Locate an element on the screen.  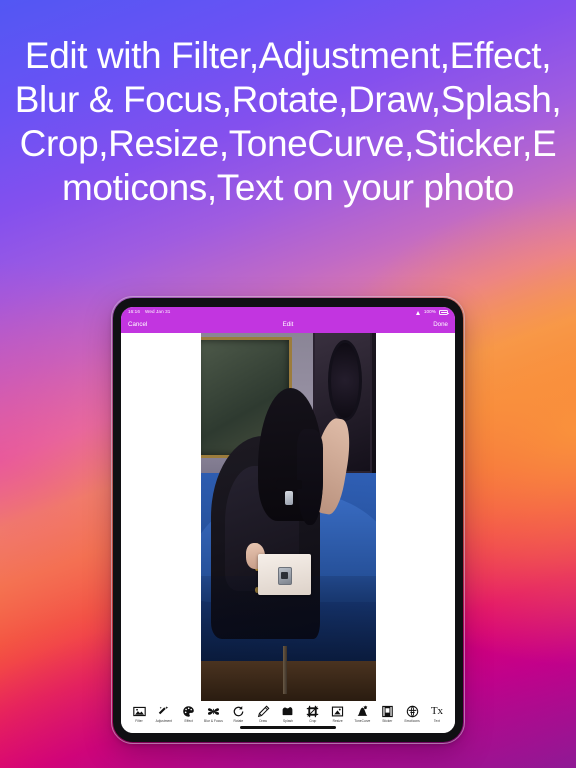
pencil-icon is located at coordinates (263, 711).